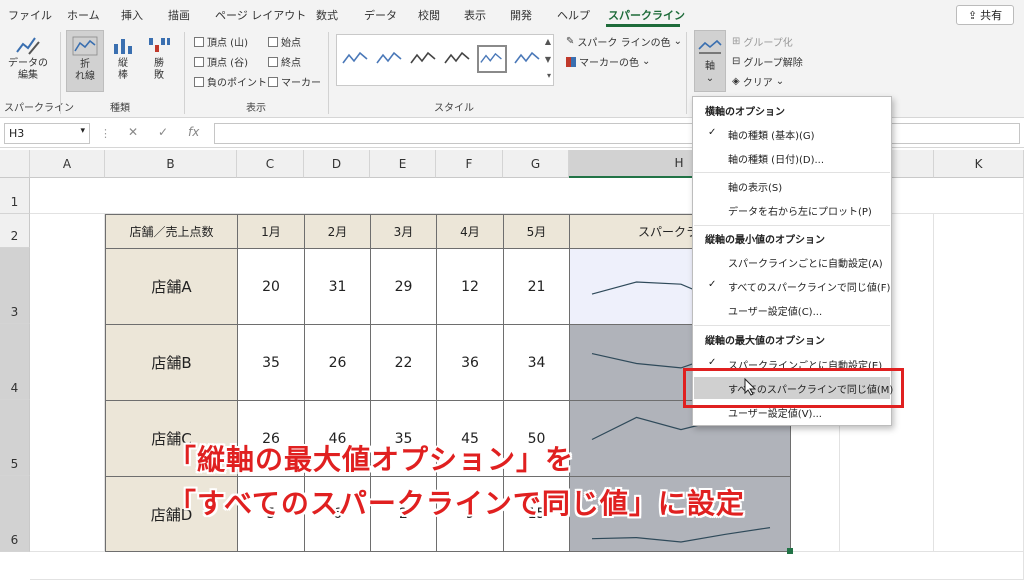  What do you see at coordinates (294, 81) in the screenshot?
I see `markers-checkbox: マーカー` at bounding box center [294, 81].